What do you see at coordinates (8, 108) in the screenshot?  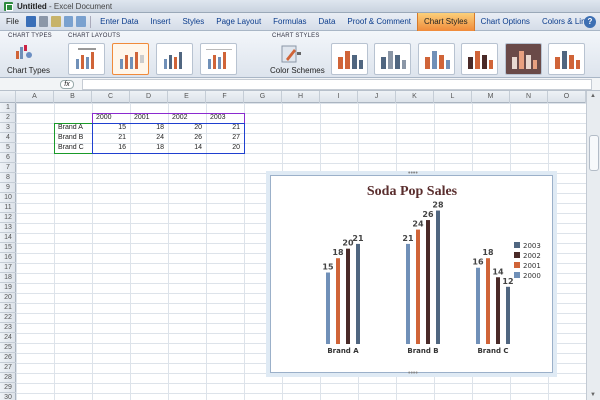 I see `row-header-1: 1` at bounding box center [8, 108].